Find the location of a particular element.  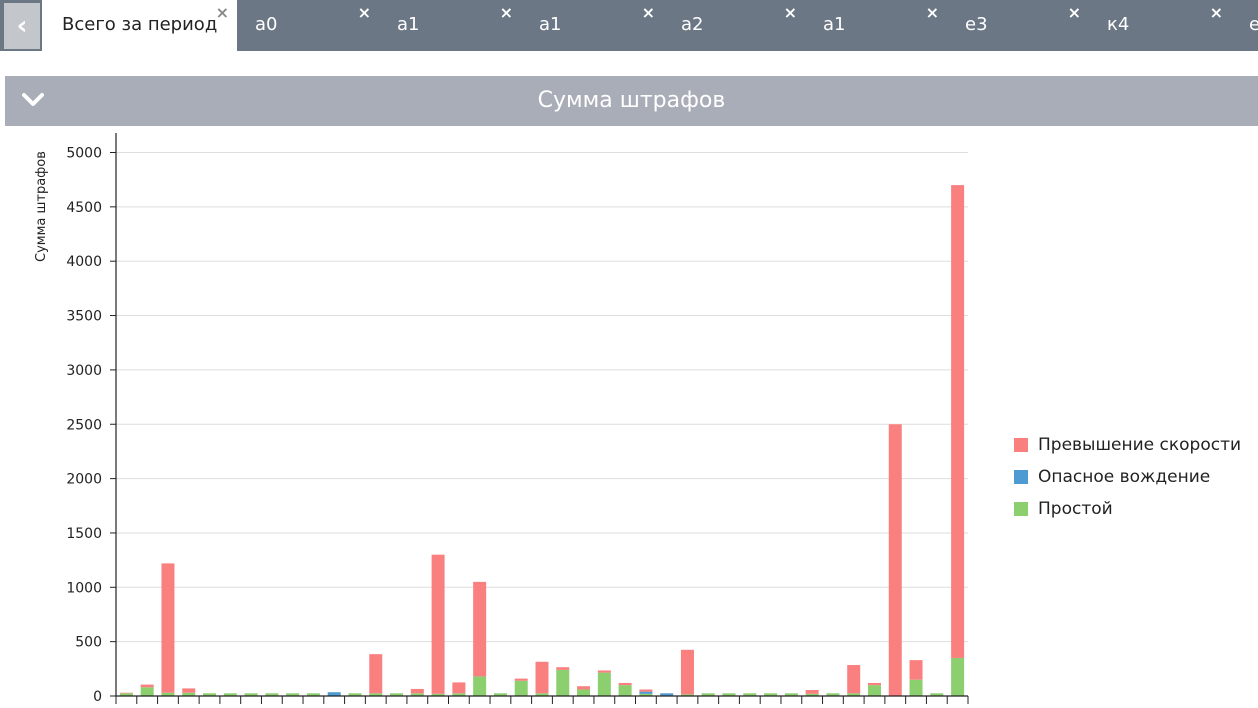

y-tick-label: 5000 is located at coordinates (84, 154).